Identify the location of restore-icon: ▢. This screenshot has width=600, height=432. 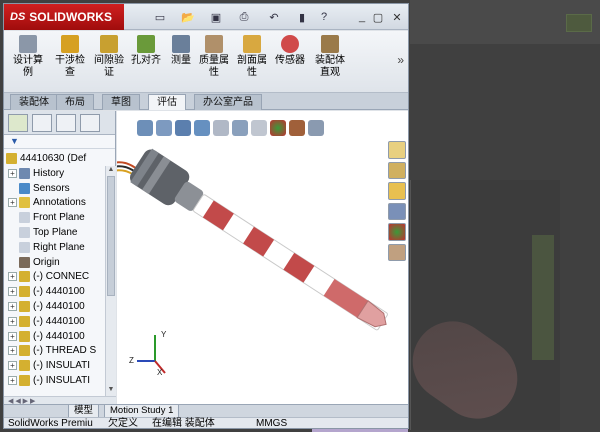
(378, 17).